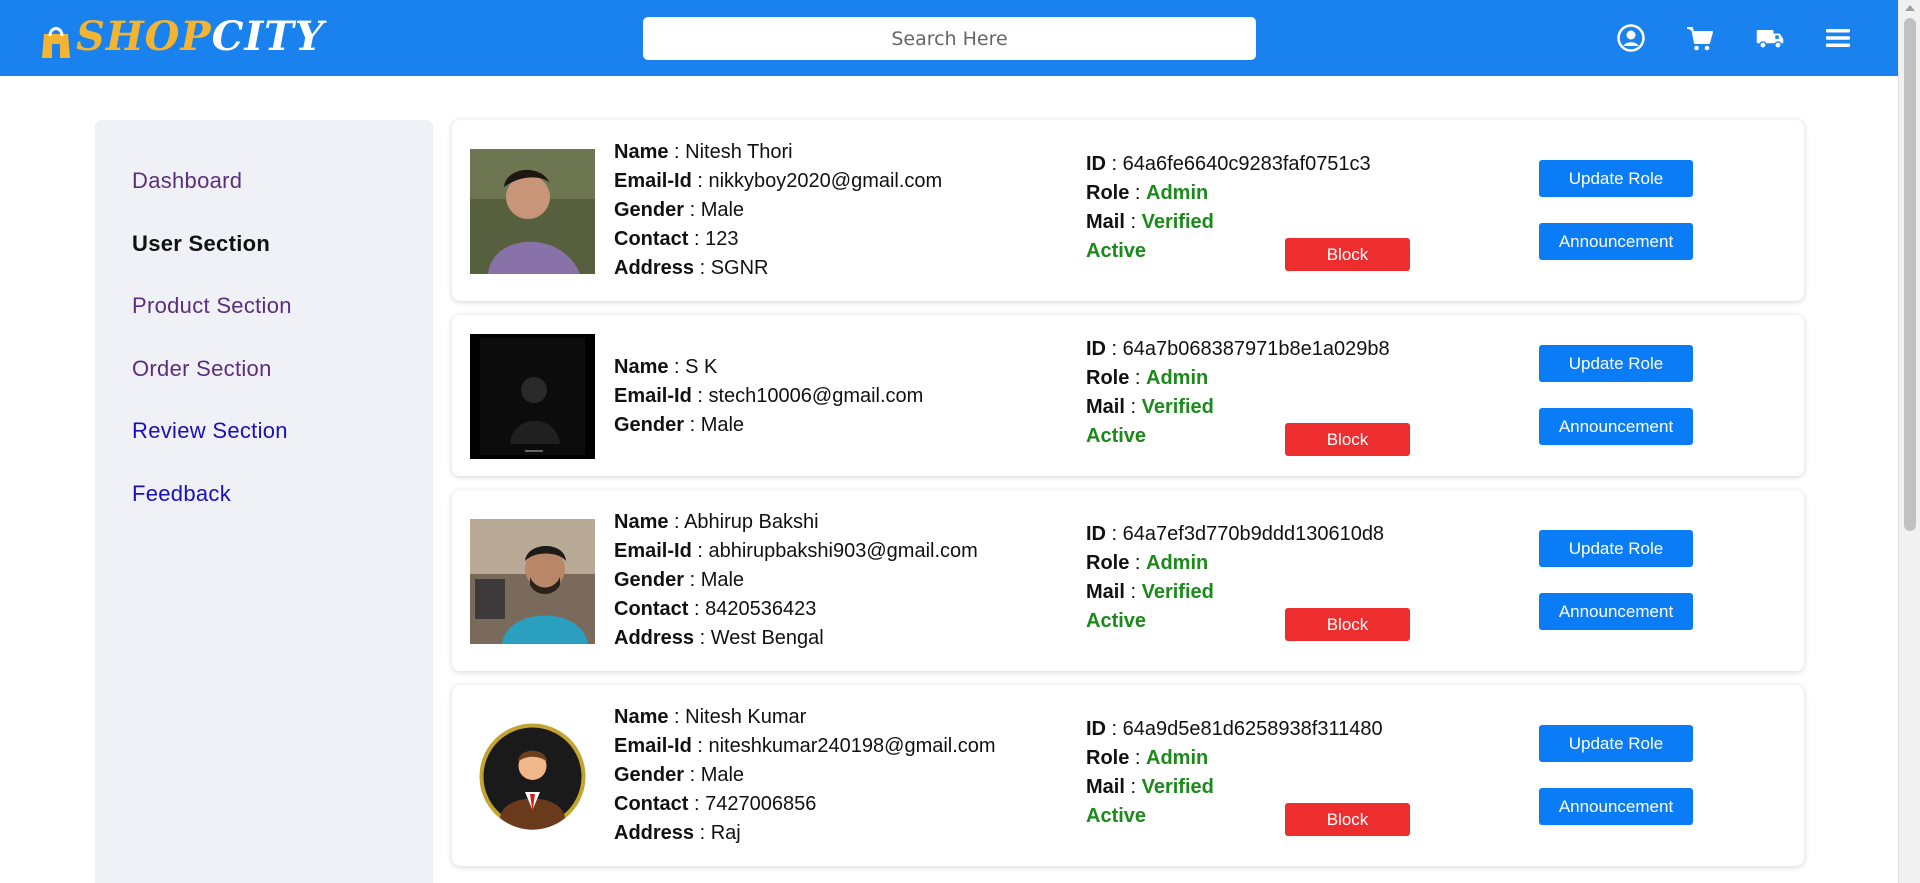 This screenshot has width=1920, height=883. What do you see at coordinates (739, 268) in the screenshot?
I see `user-address: SGNR` at bounding box center [739, 268].